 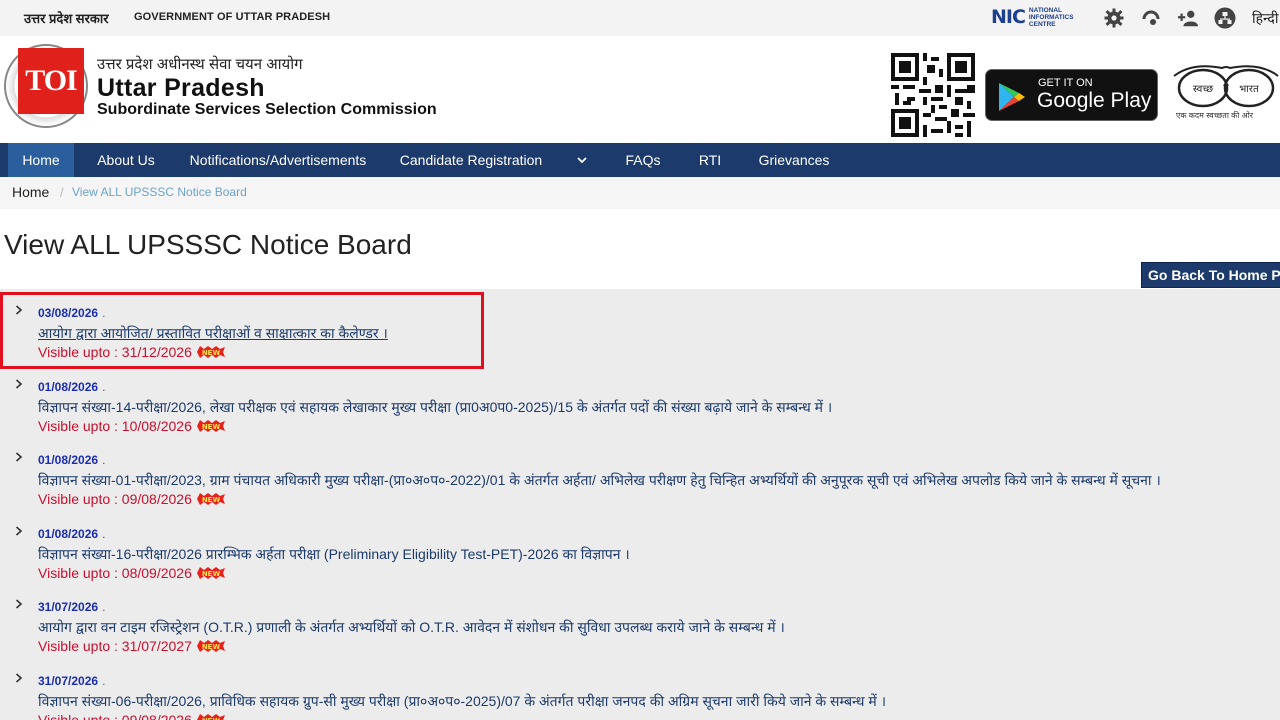 I want to click on nav-notifications: Notifications/Advertisements, so click(x=278, y=160).